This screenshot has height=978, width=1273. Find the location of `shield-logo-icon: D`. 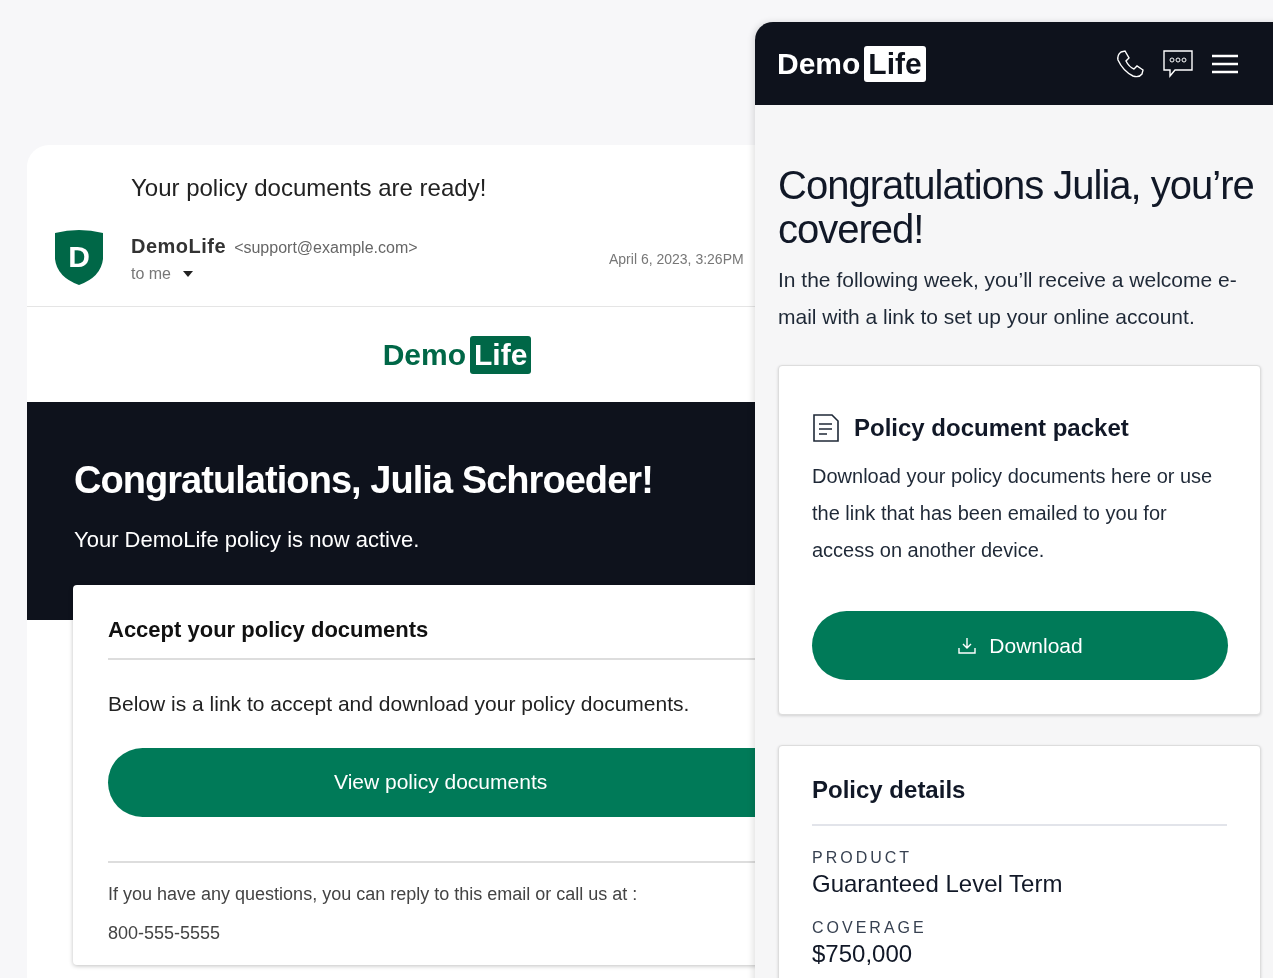

shield-logo-icon: D is located at coordinates (79, 257).